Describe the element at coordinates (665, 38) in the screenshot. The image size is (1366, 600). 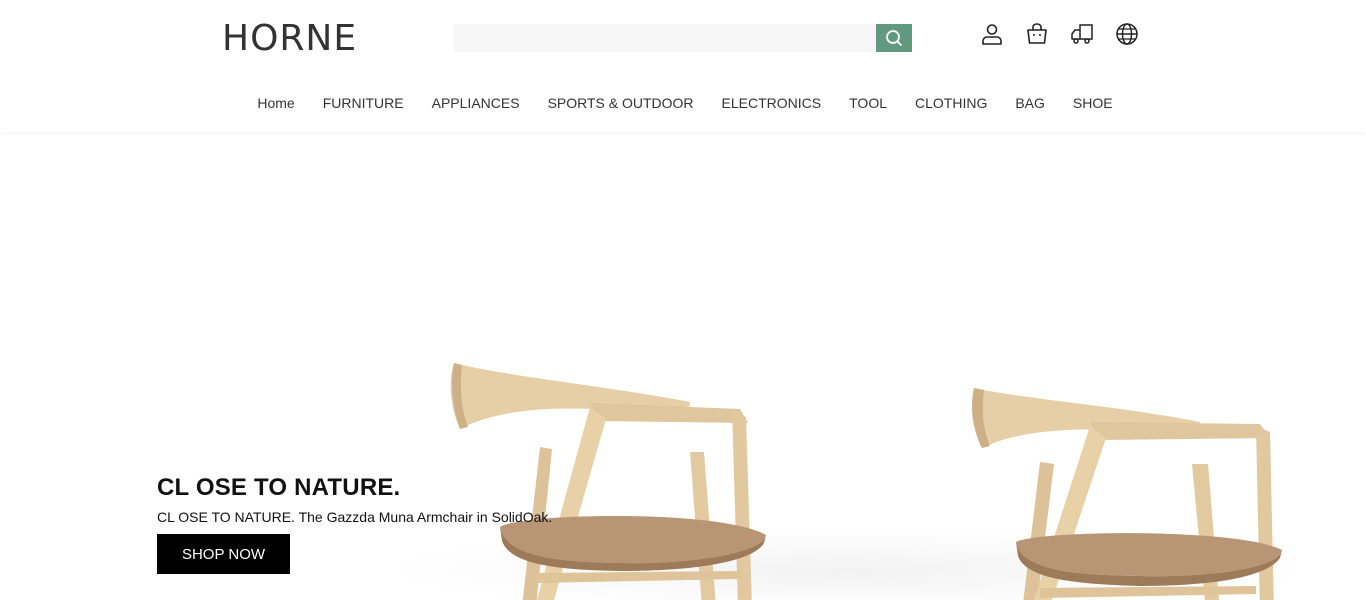
I see `search-input` at that location.